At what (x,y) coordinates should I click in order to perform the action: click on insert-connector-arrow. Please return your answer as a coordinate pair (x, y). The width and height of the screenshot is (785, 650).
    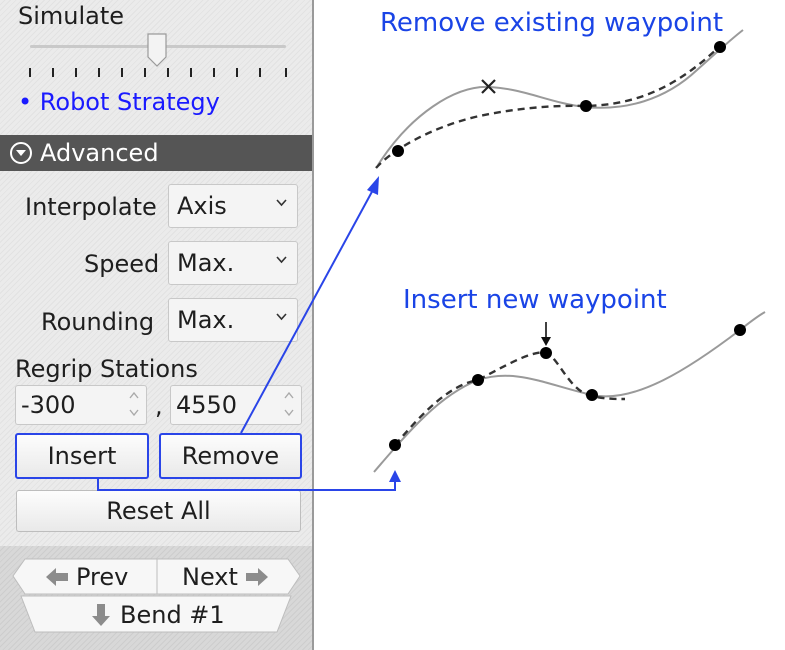
    Looking at the image, I should click on (246, 484).